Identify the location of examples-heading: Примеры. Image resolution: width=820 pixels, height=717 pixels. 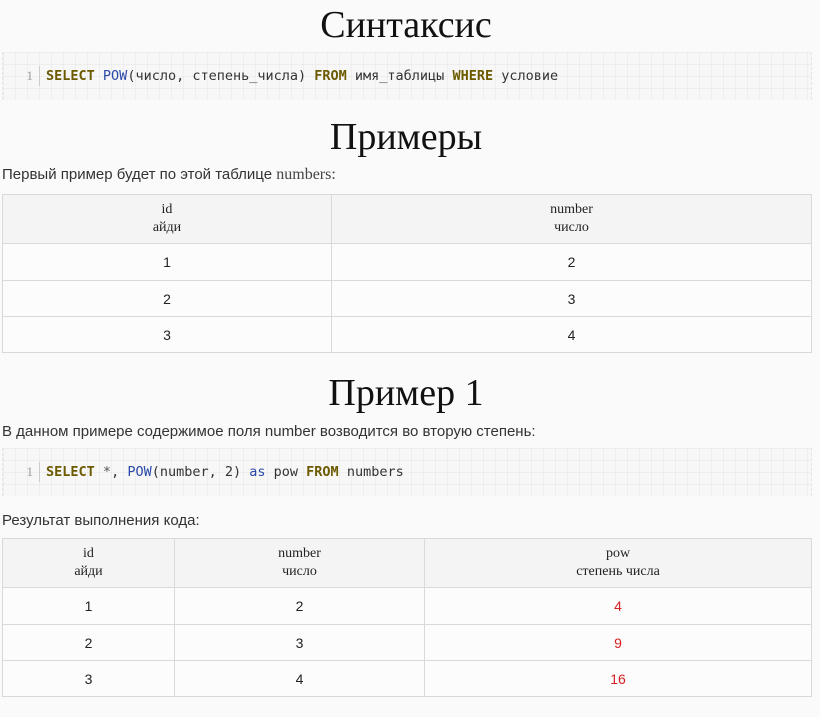
(406, 137).